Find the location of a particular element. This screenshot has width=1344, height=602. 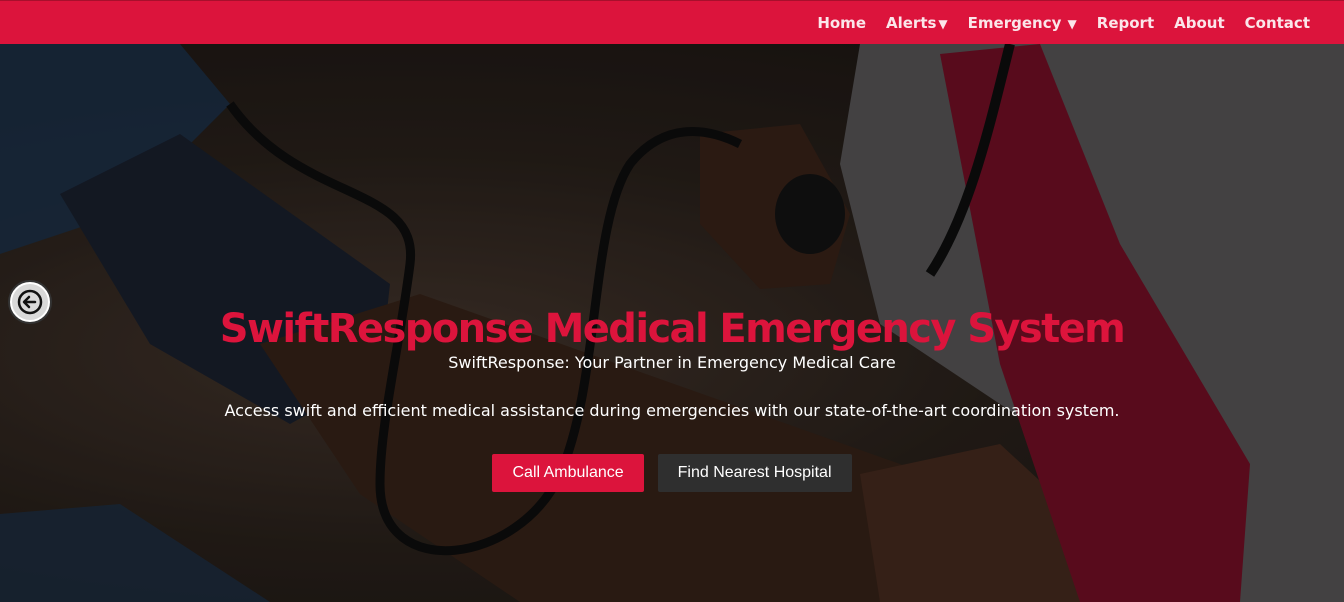

carousel-prev-button is located at coordinates (30, 302).